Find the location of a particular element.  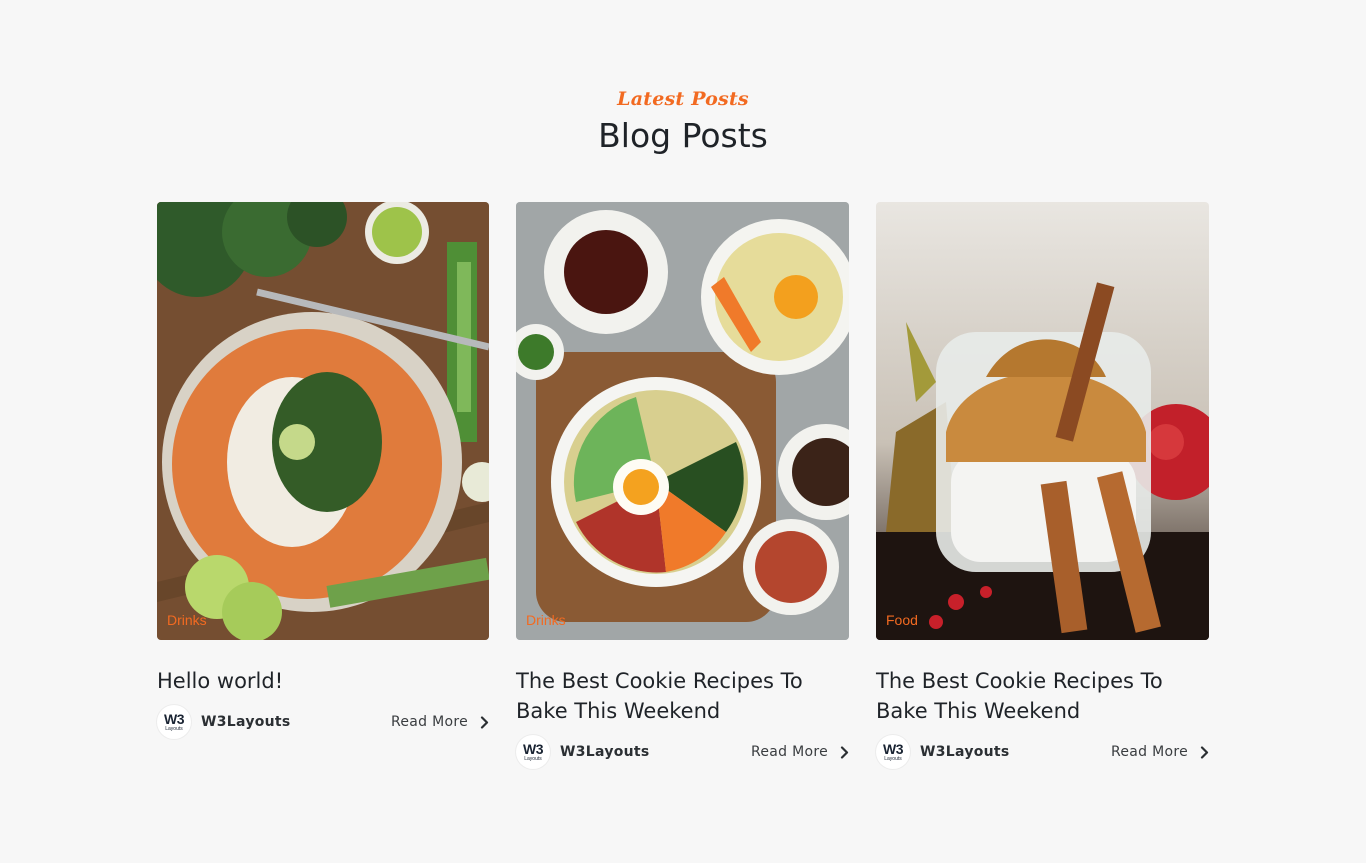

dalgona-coffee-photo is located at coordinates (1042, 421).